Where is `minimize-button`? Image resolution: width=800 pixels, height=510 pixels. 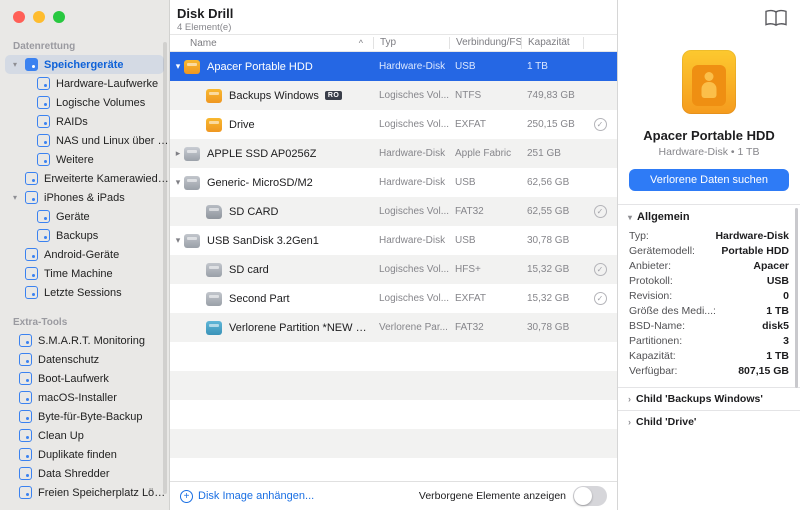 minimize-button is located at coordinates (39, 17).